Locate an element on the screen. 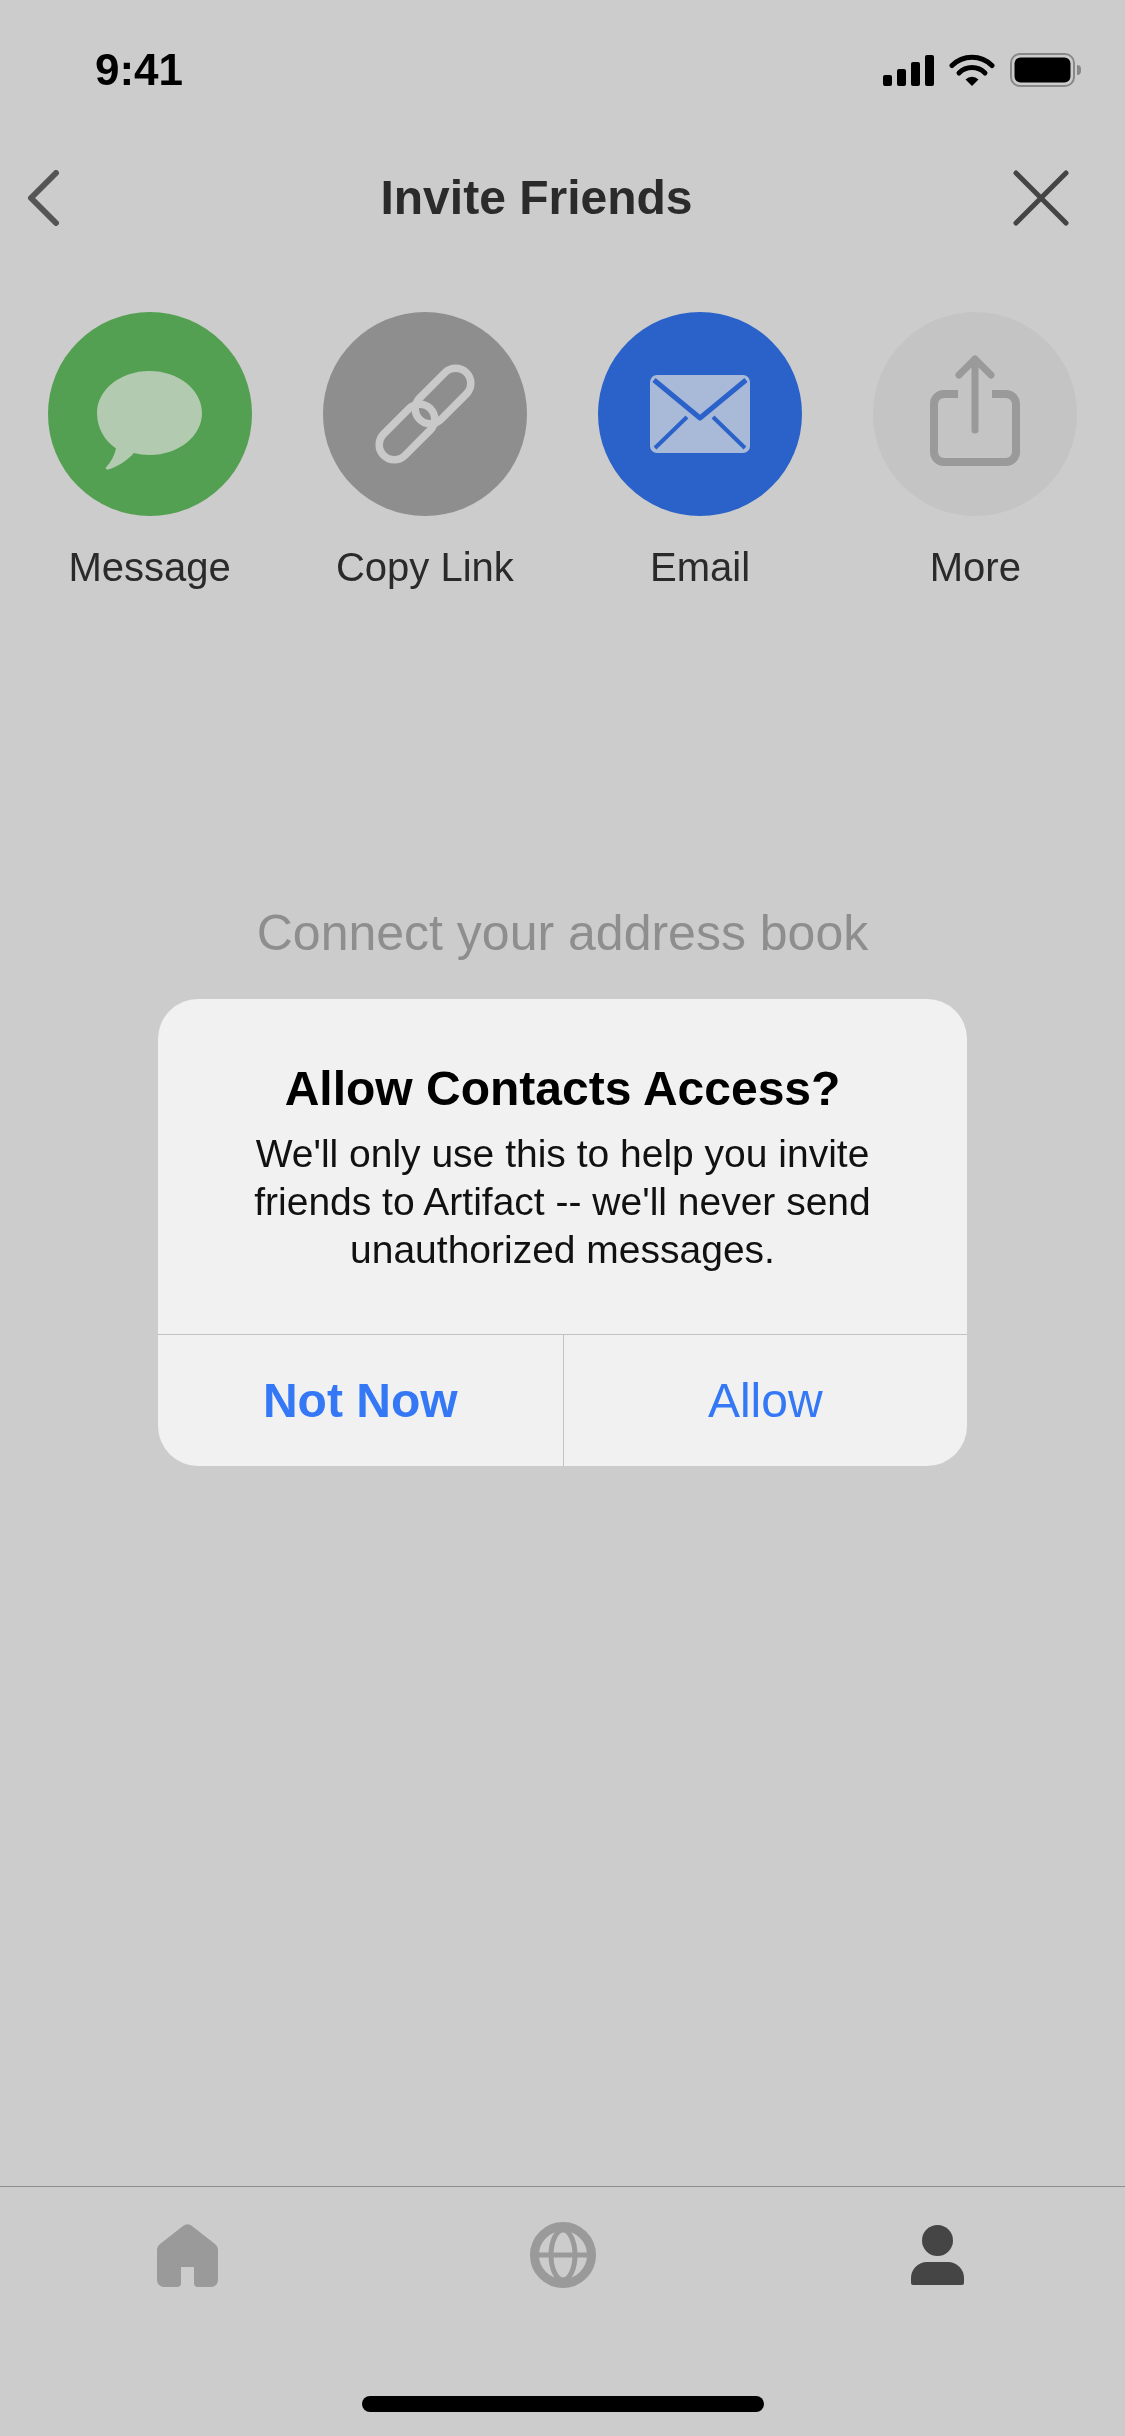 This screenshot has width=1125, height=2436. page-title: Invite Friends is located at coordinates (536, 198).